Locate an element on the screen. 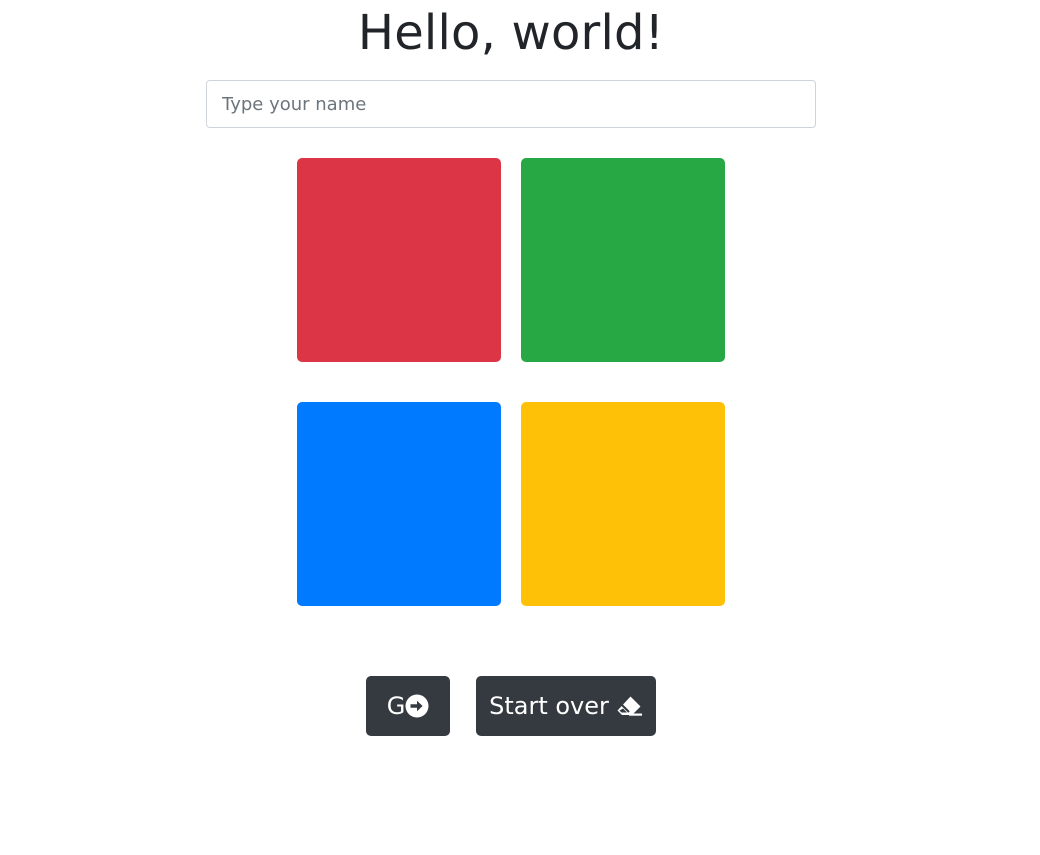 This screenshot has width=1040, height=855. start-over-button: Start over is located at coordinates (566, 706).